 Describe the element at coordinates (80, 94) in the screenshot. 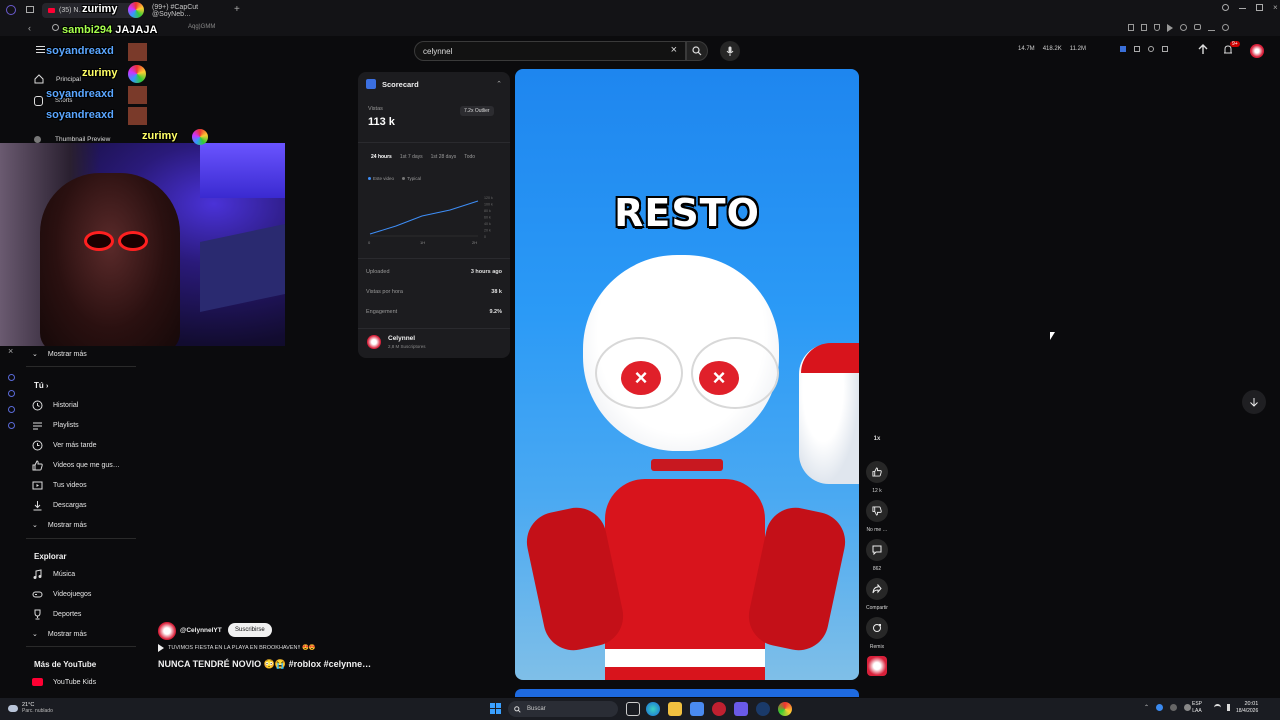

I see `chat-message: soyandreaxd` at that location.